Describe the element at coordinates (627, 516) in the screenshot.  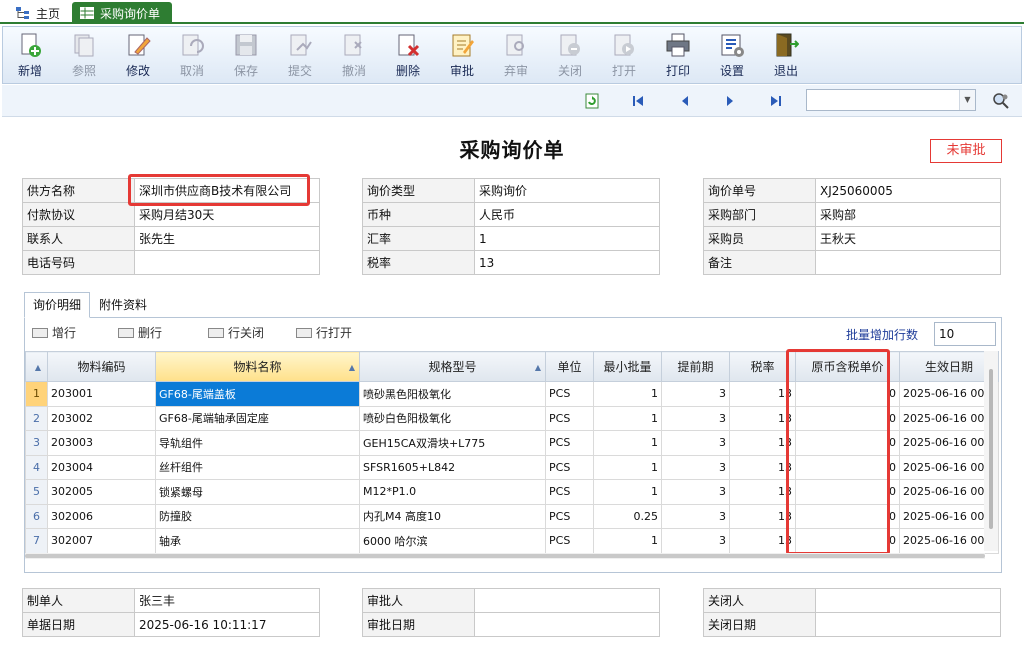
I see `table-cell: 0.25` at that location.